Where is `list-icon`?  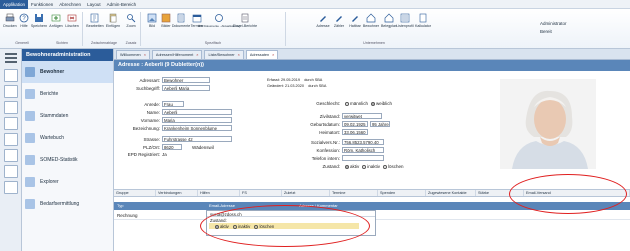 list-icon is located at coordinates (405, 18).